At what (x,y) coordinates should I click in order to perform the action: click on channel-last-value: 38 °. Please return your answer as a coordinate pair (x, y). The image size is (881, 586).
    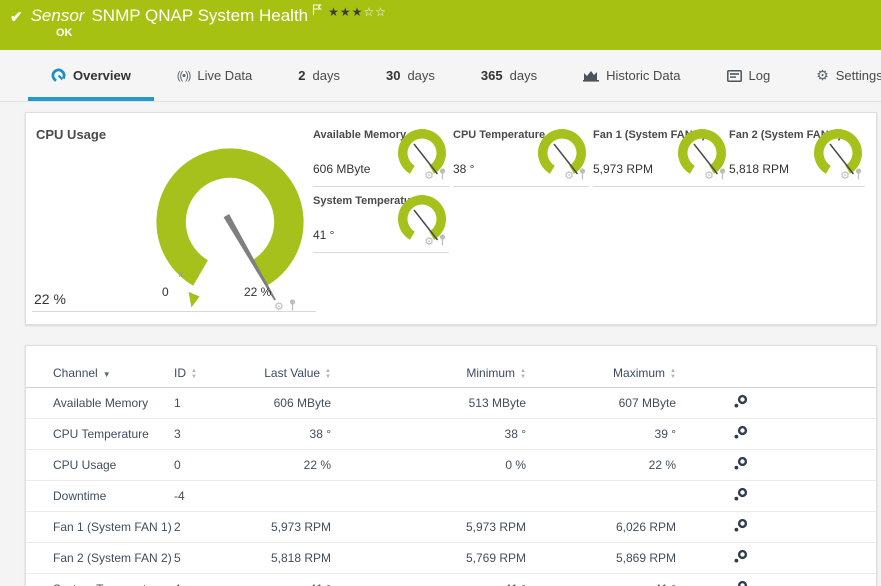
    Looking at the image, I should click on (282, 434).